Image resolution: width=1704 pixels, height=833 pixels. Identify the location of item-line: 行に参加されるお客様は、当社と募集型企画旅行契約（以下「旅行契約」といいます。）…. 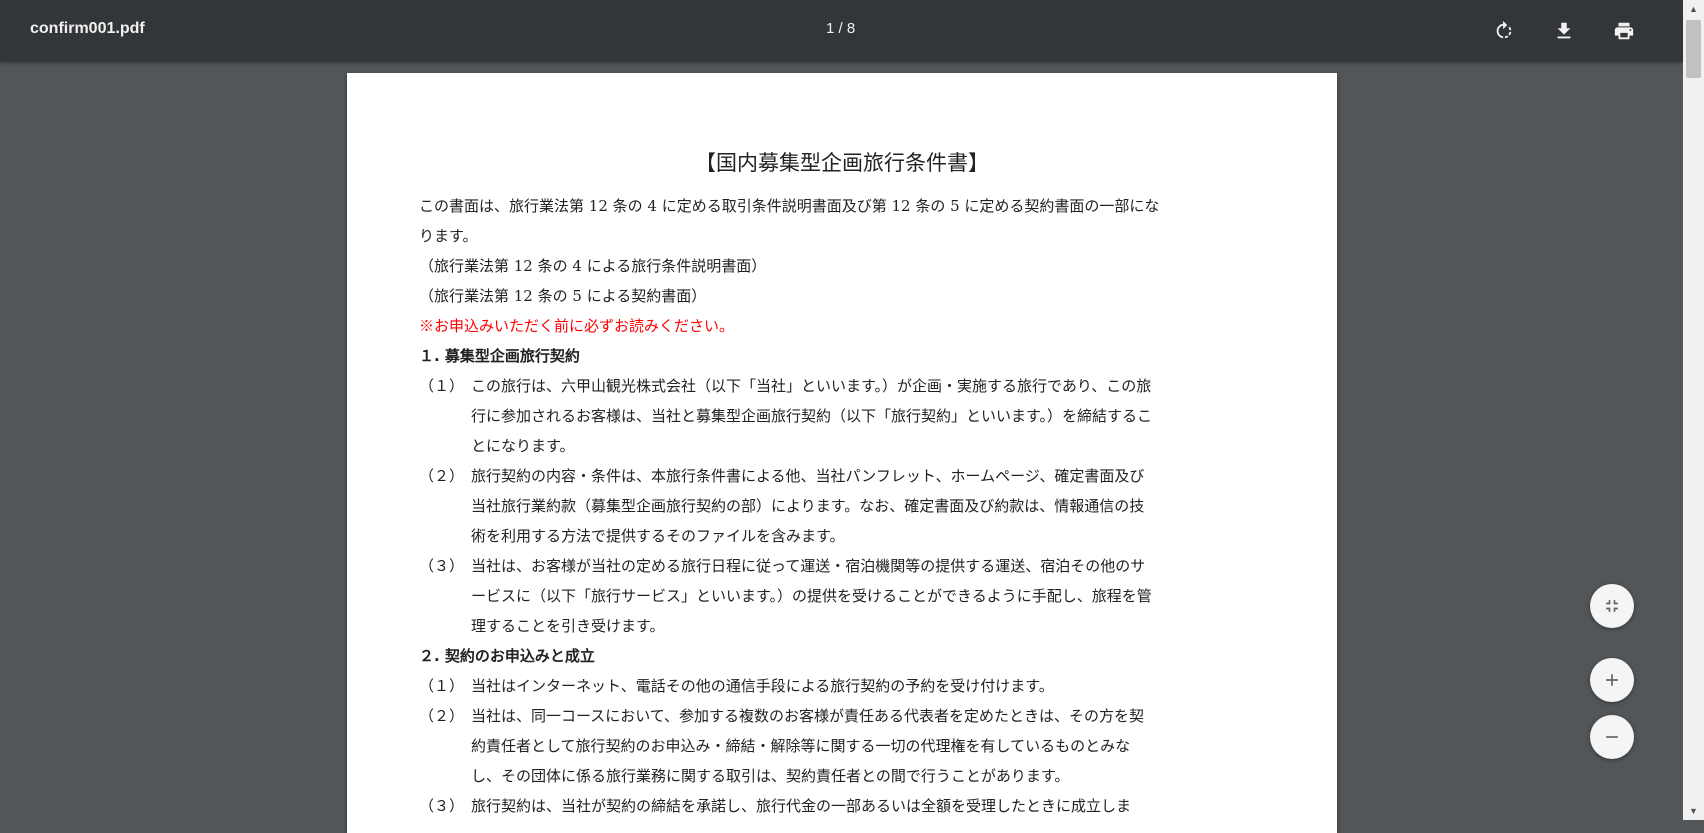
(812, 416).